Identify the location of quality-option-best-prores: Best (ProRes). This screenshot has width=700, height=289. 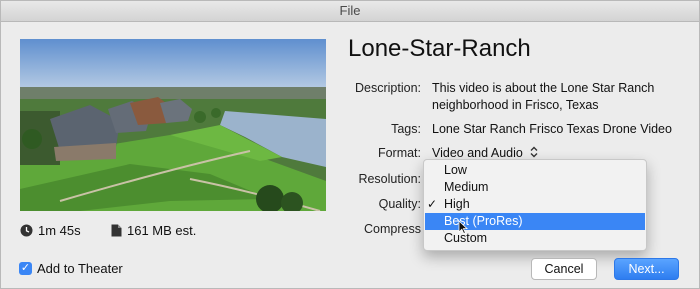
(535, 223).